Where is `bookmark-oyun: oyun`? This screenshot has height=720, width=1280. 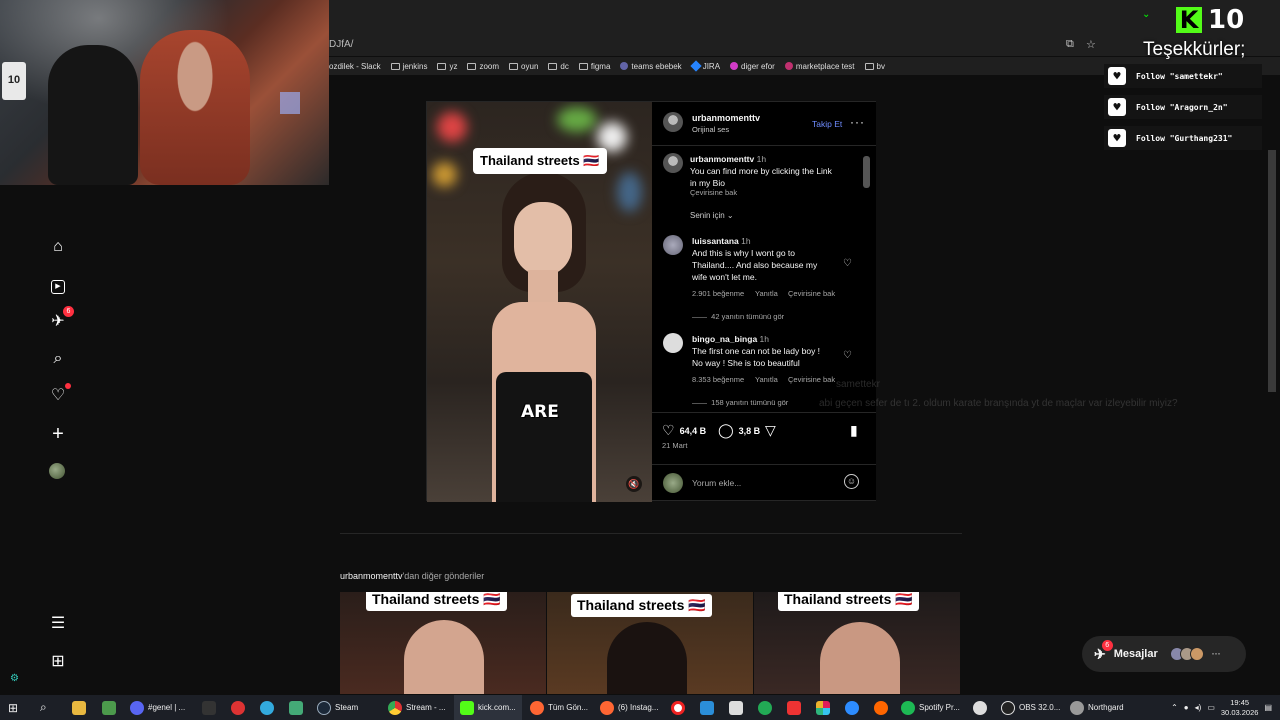
bookmark-oyun: oyun is located at coordinates (523, 66).